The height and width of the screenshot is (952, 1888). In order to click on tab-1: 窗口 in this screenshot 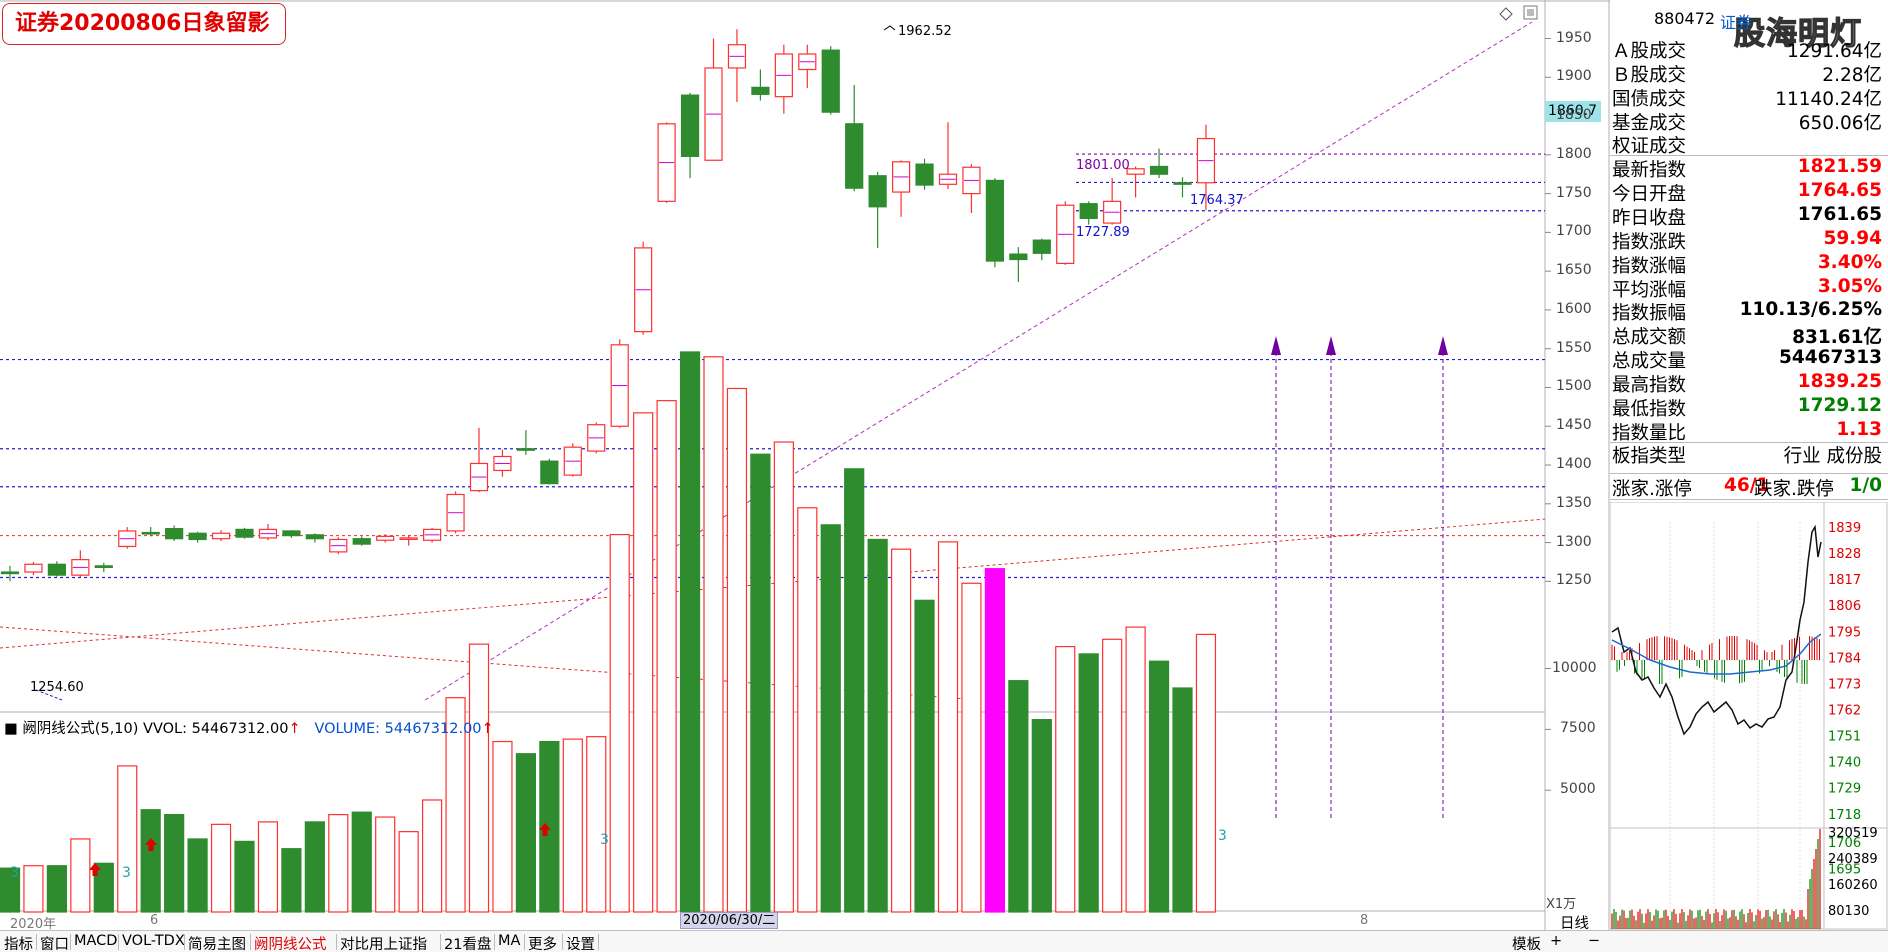, I will do `click(54, 942)`.